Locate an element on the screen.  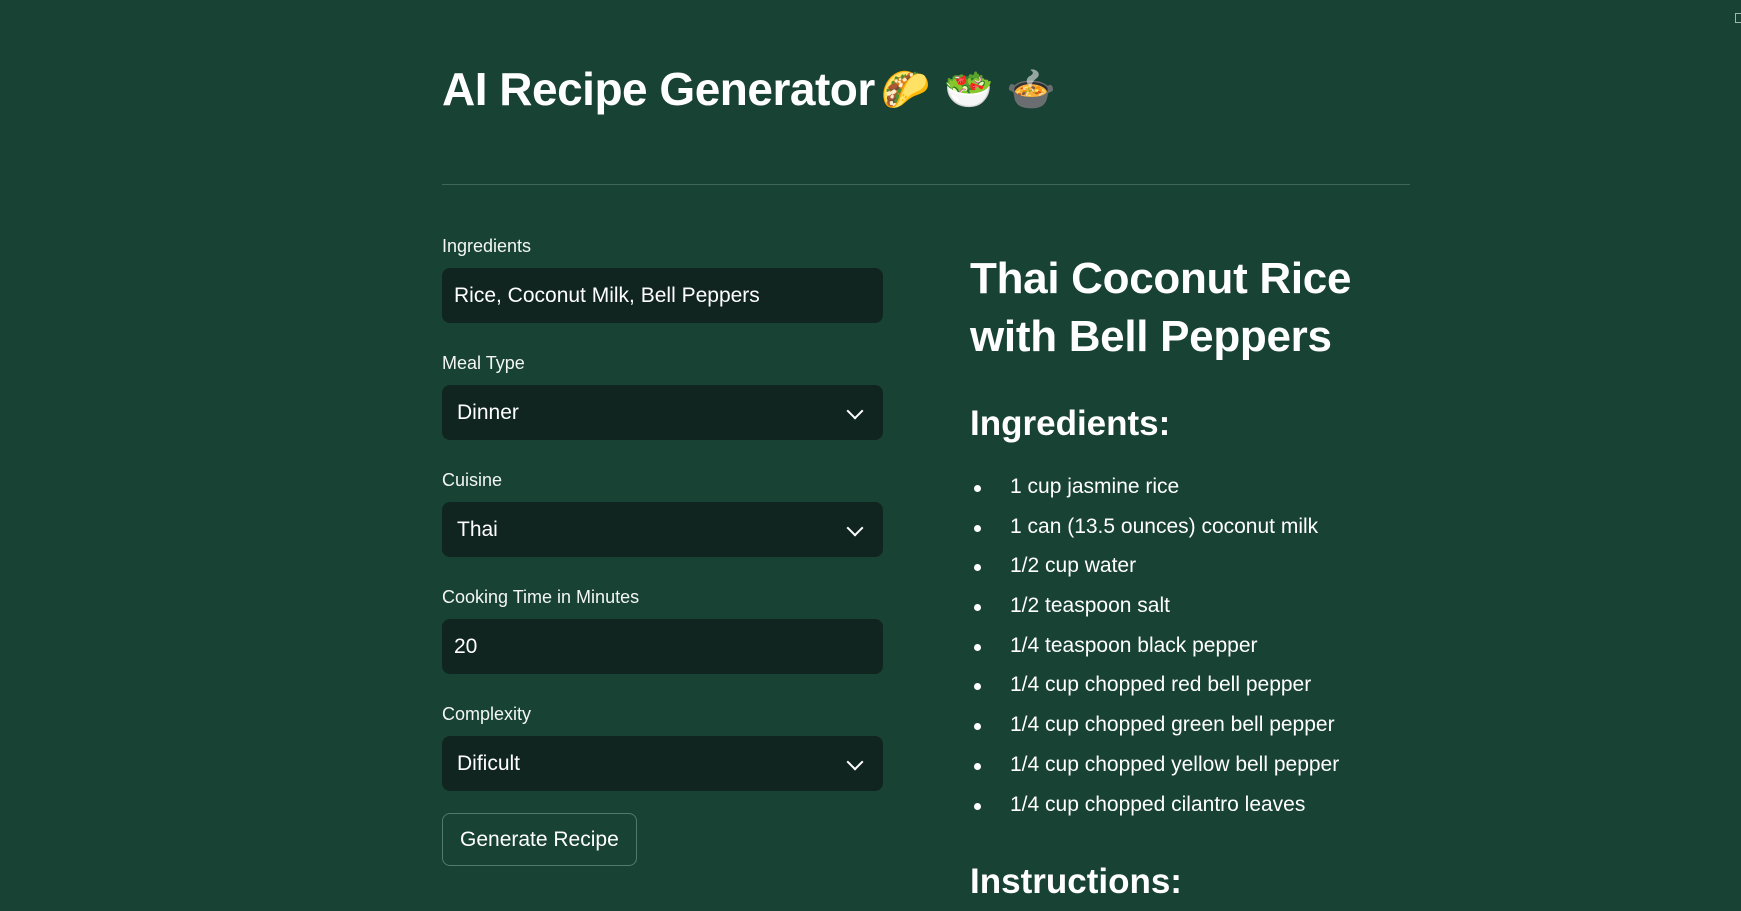
cooking-time-input: 20 is located at coordinates (662, 646).